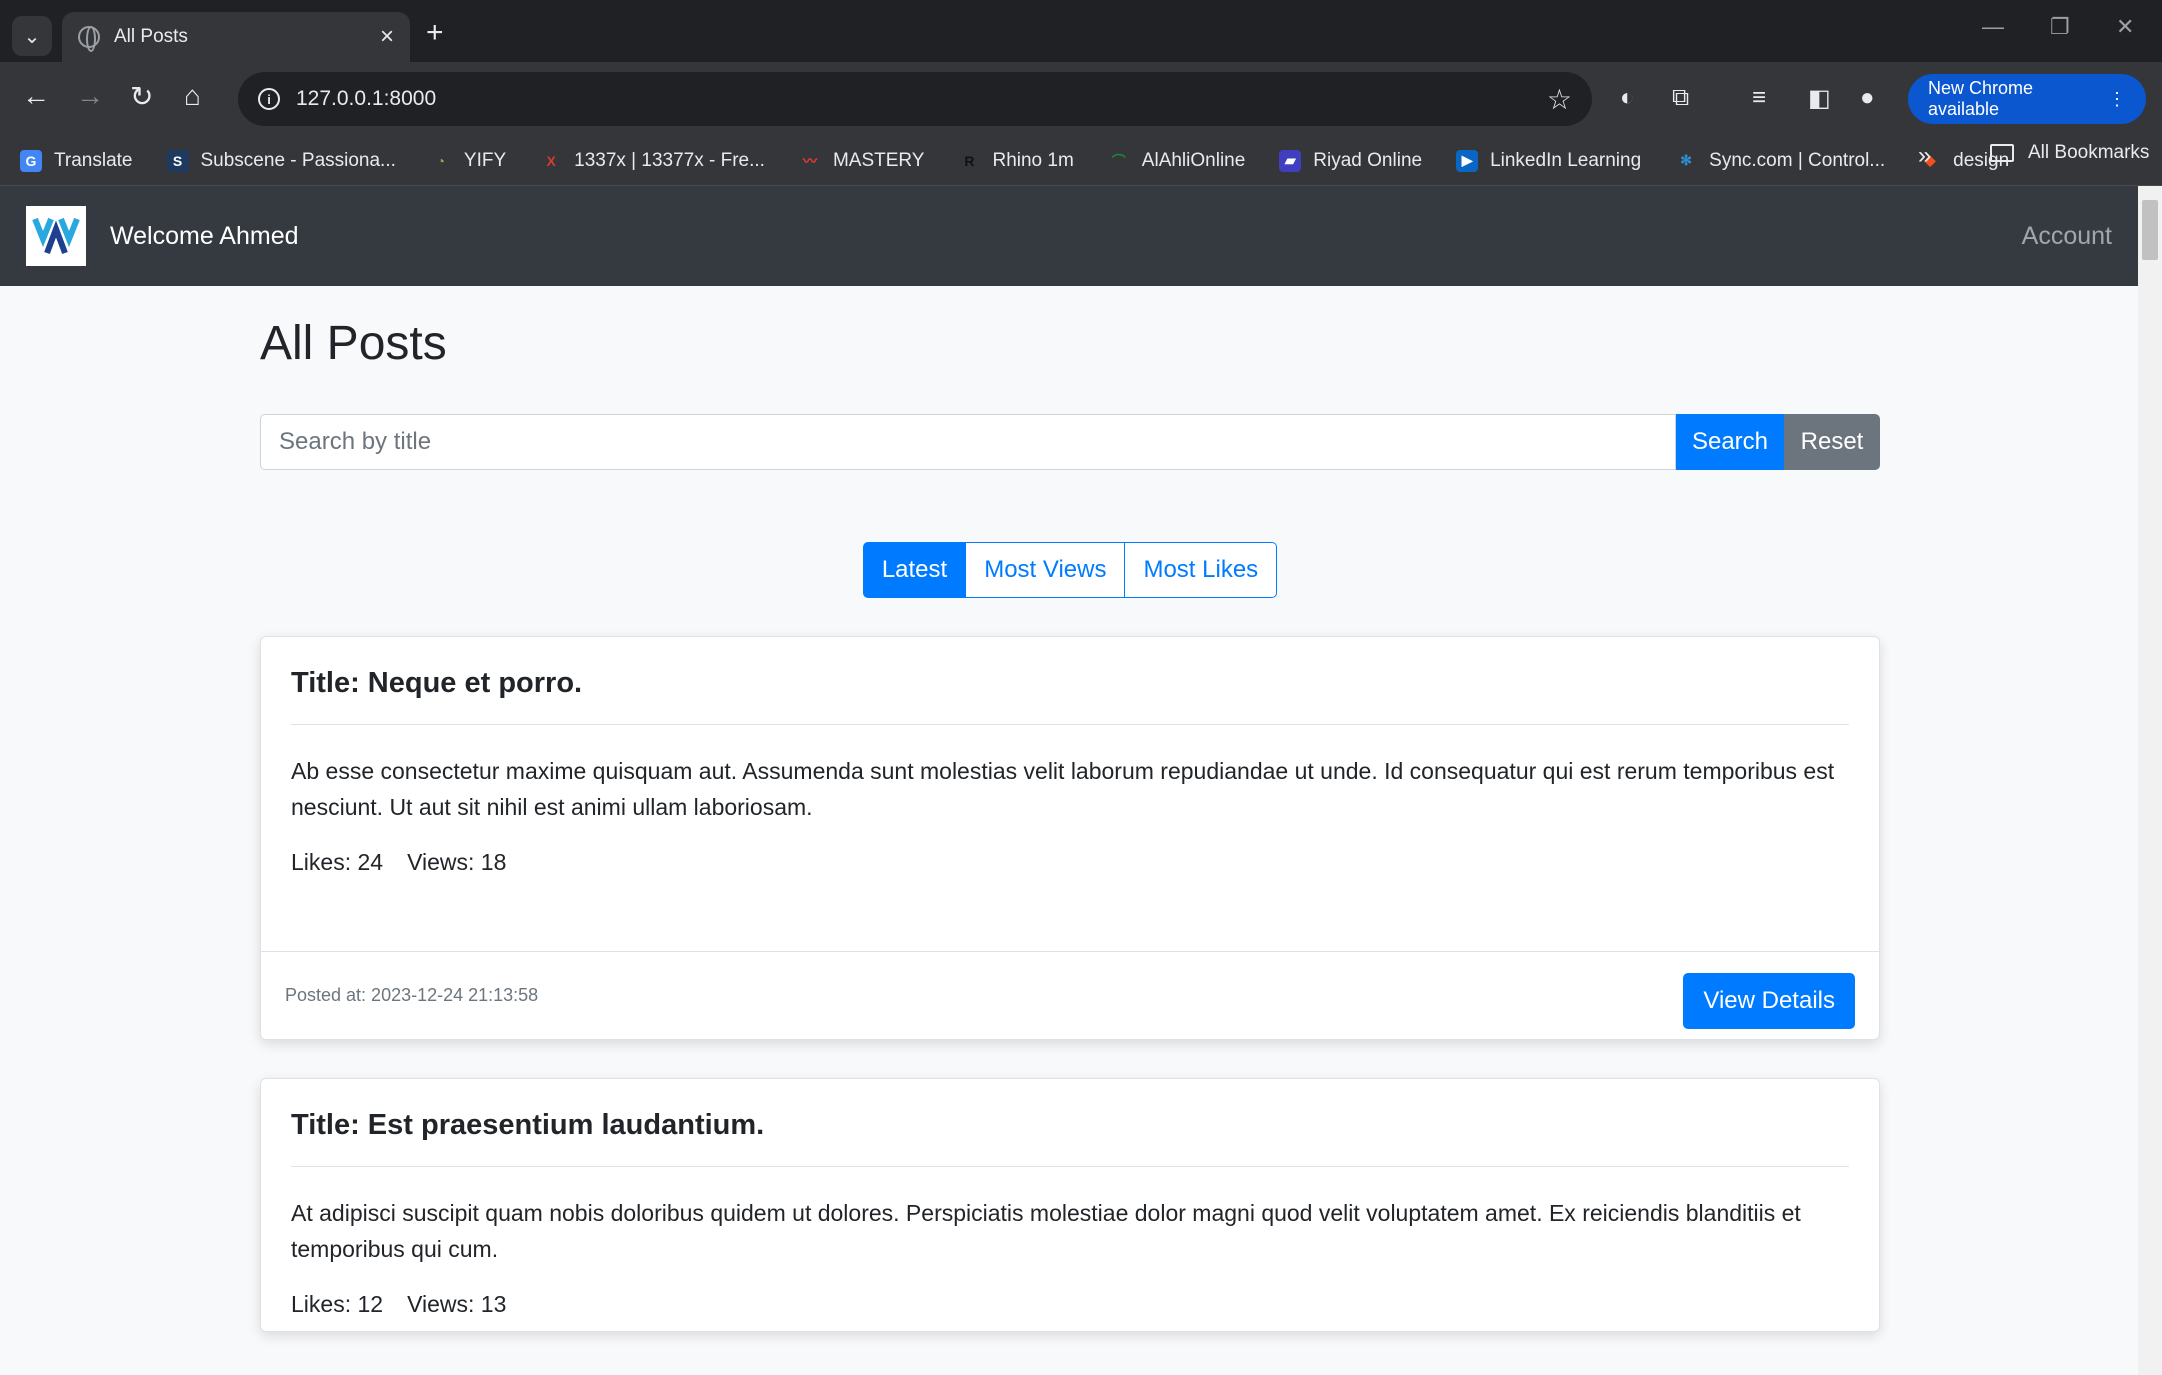 The width and height of the screenshot is (2162, 1375). Describe the element at coordinates (1070, 869) in the screenshot. I see `post-stats: Likes: 24 Views: 18` at that location.